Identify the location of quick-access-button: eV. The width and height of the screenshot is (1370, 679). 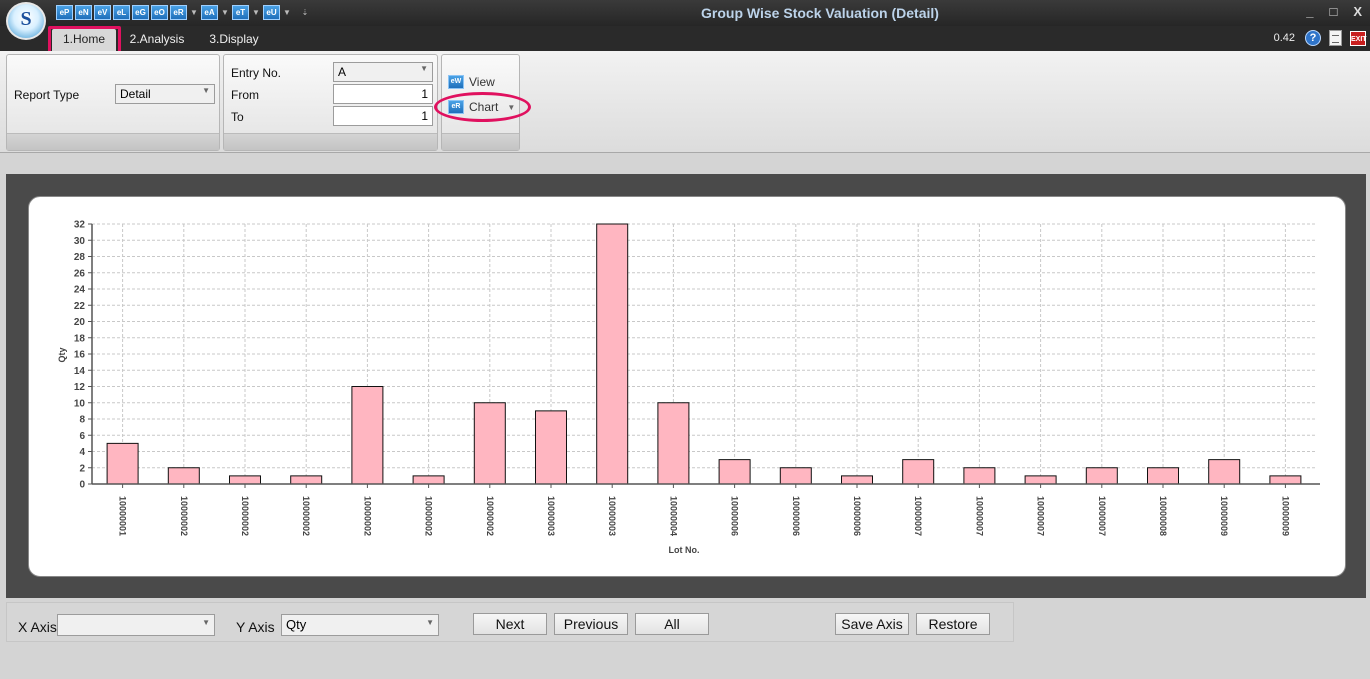
(102, 12).